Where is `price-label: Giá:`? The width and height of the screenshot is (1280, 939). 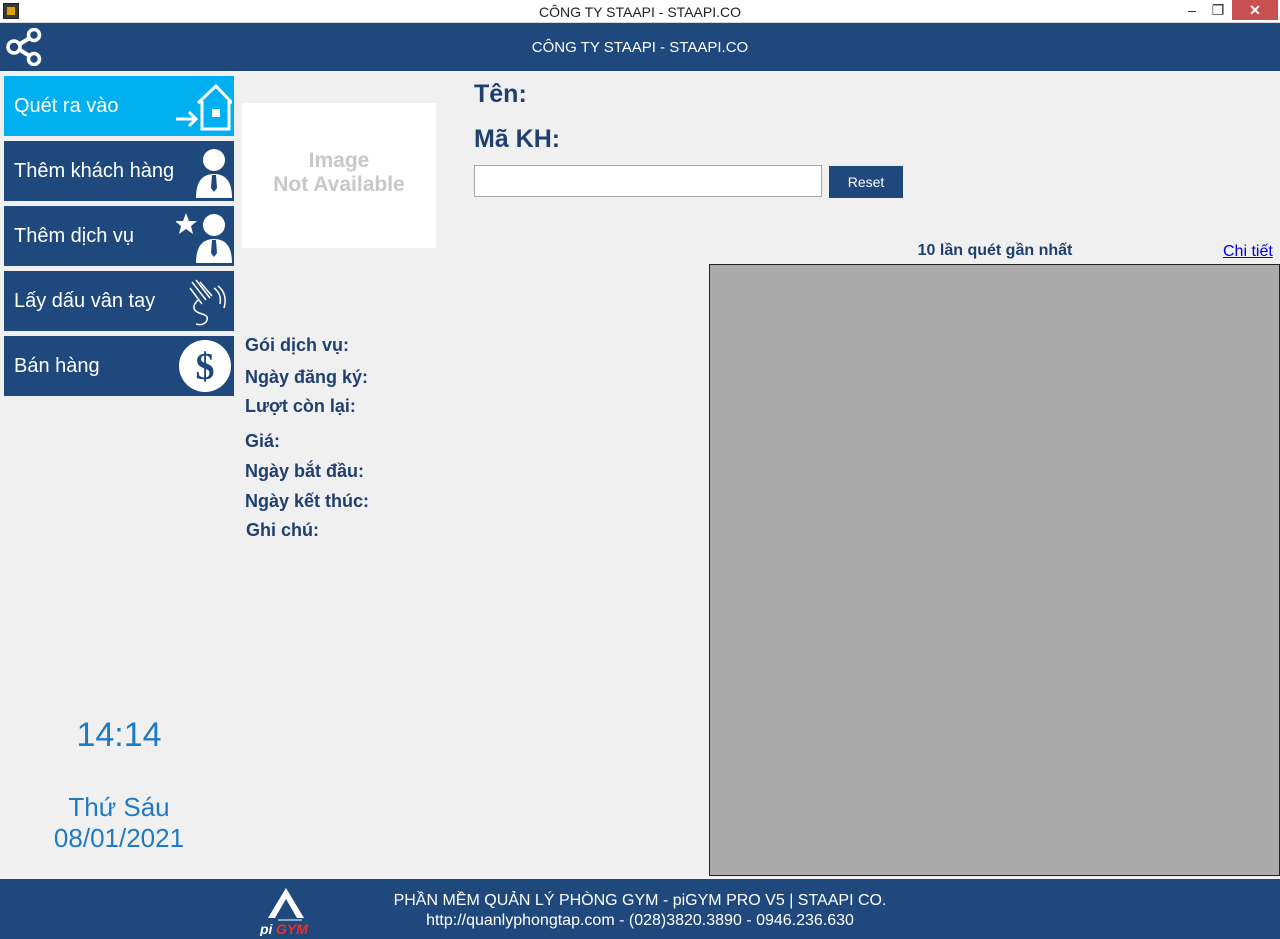 price-label: Giá: is located at coordinates (263, 441).